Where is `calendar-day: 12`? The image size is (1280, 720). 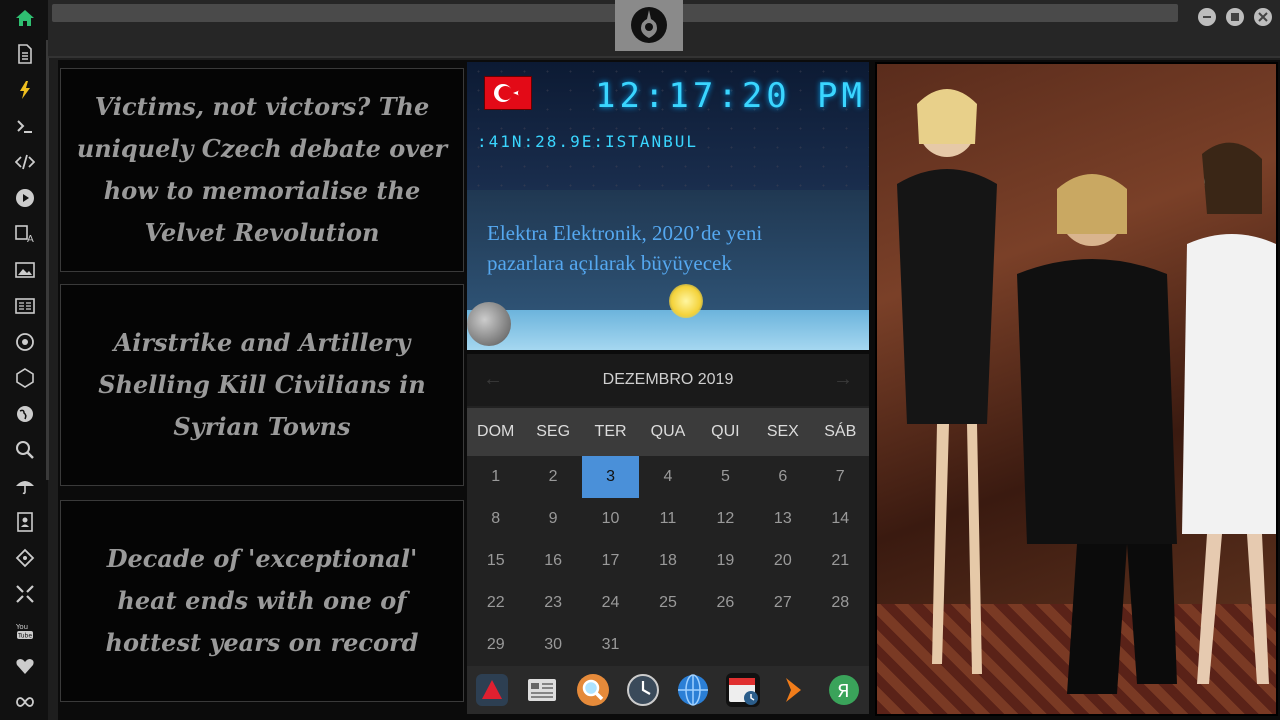
calendar-day: 12 is located at coordinates (725, 519).